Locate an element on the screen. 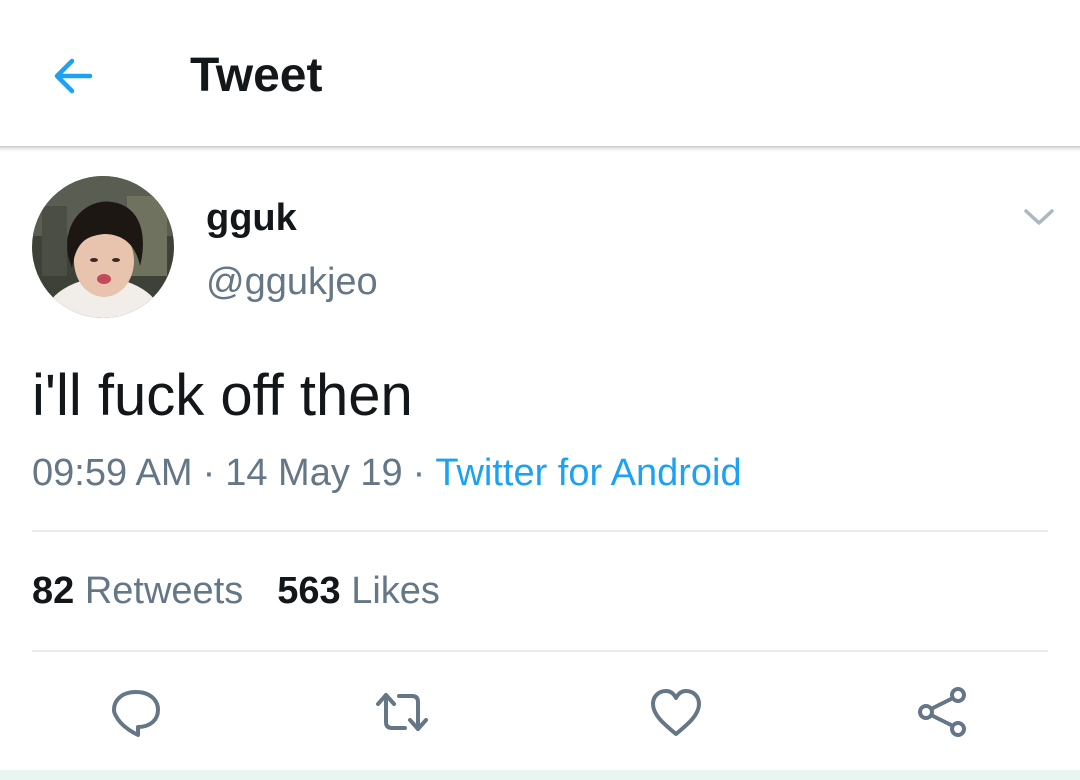 The height and width of the screenshot is (780, 1080). retweets-stat: 82 Retweets is located at coordinates (137, 591).